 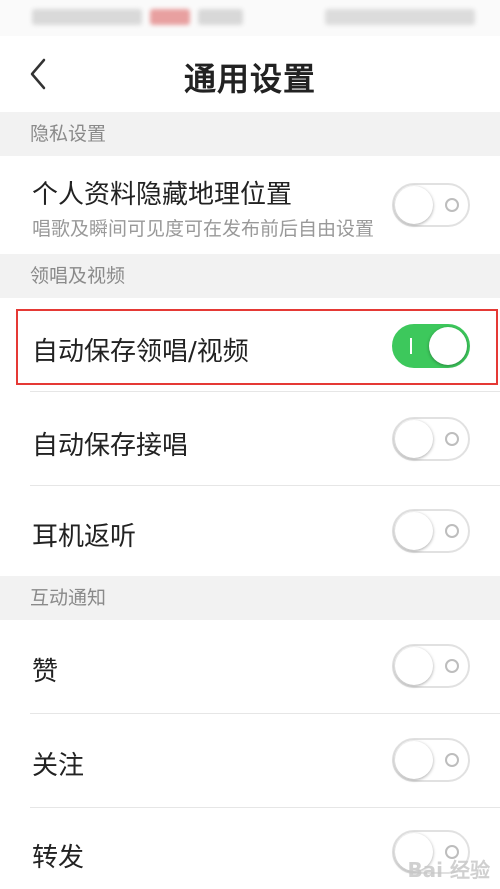 What do you see at coordinates (411, 346) in the screenshot?
I see `toggle-on-icon` at bounding box center [411, 346].